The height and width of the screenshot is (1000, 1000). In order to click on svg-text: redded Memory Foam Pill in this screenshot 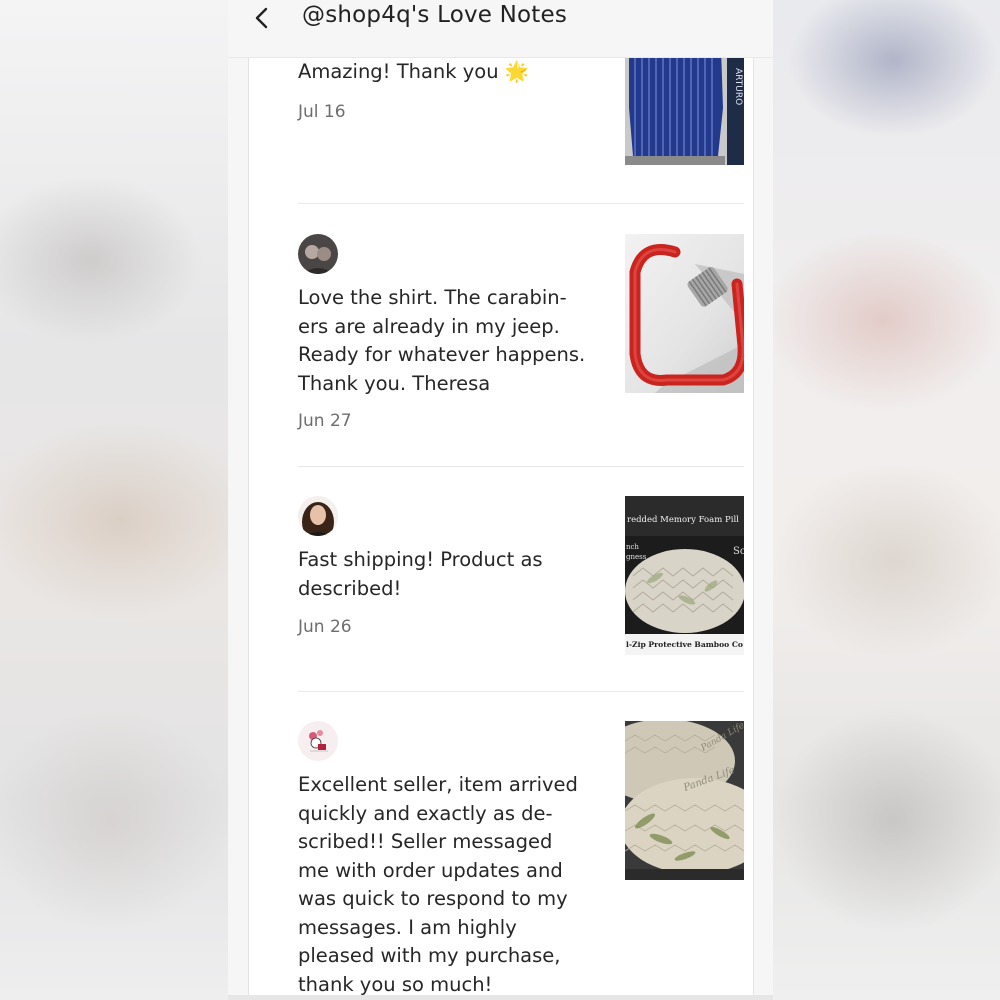, I will do `click(683, 520)`.